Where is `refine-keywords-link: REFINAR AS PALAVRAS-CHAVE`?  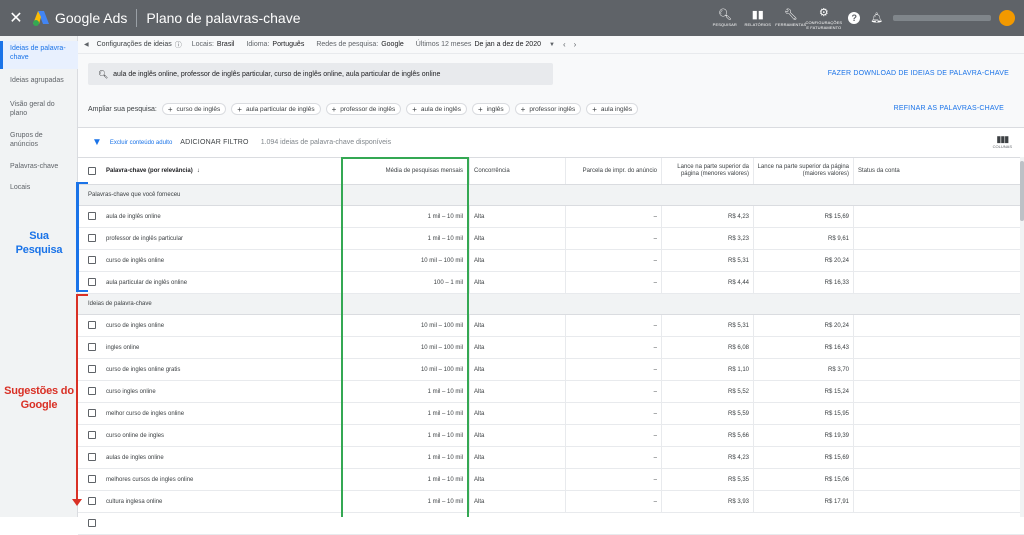 refine-keywords-link: REFINAR AS PALAVRAS-CHAVE is located at coordinates (949, 108).